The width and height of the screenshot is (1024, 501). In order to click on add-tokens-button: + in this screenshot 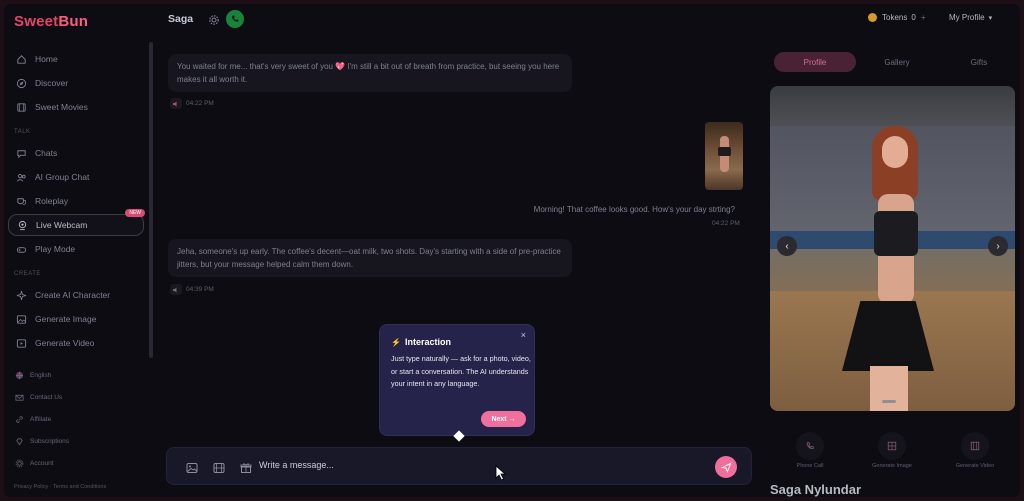, I will do `click(923, 17)`.